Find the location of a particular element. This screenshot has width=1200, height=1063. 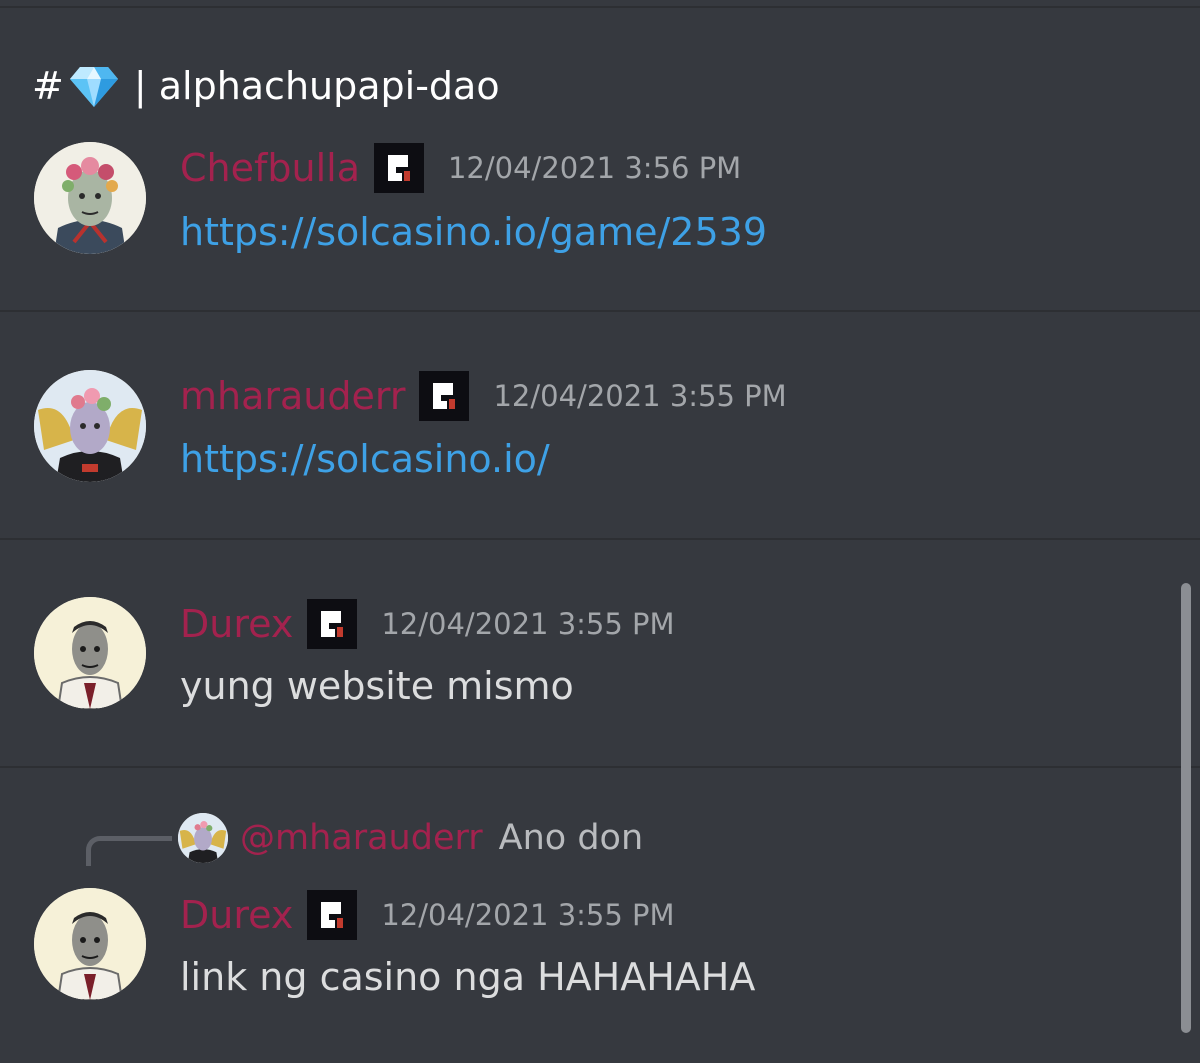

reply-avatar is located at coordinates (203, 838).